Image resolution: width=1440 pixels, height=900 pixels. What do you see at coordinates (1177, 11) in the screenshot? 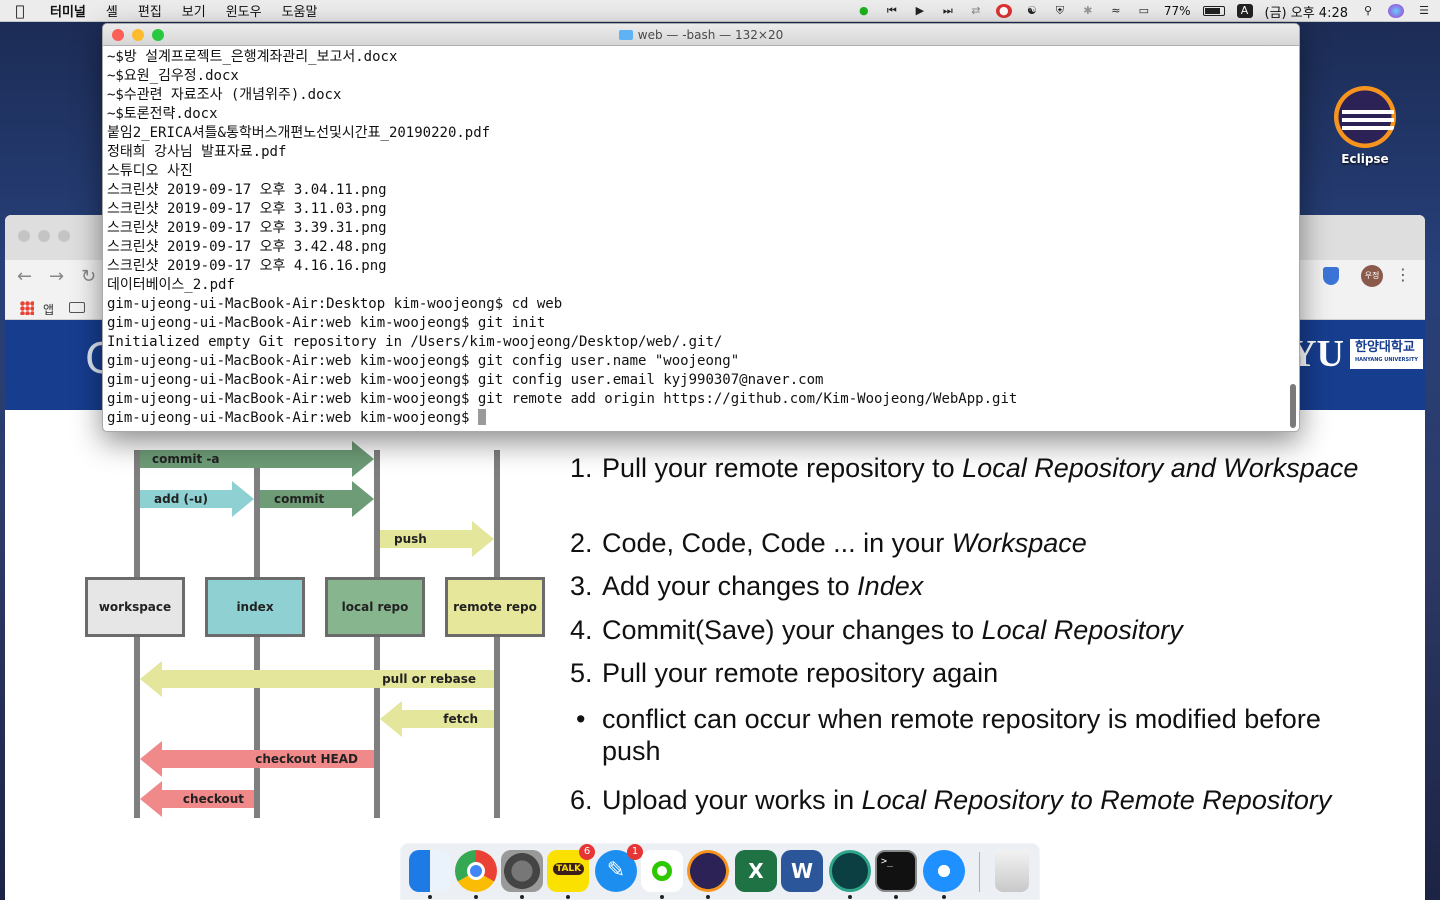
I see `battery-percent: 77%` at bounding box center [1177, 11].